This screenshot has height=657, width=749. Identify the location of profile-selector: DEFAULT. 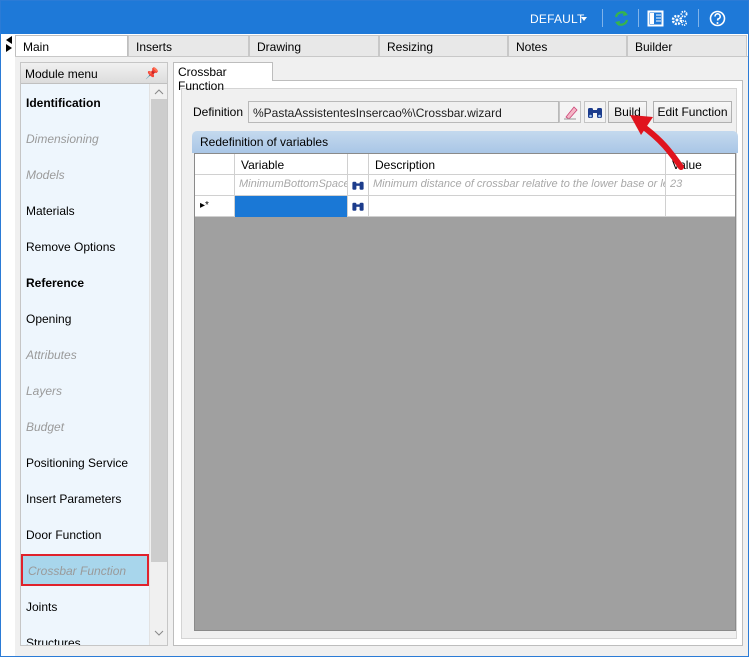
(557, 19).